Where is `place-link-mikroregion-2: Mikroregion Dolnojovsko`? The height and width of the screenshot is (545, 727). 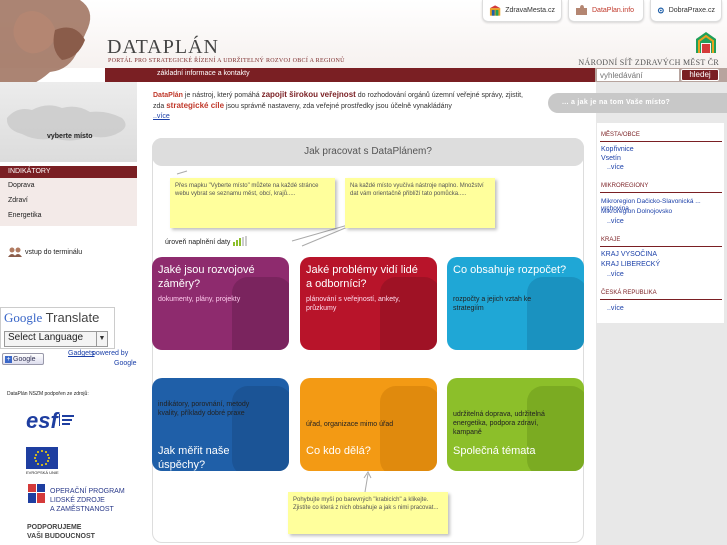 place-link-mikroregion-2: Mikroregion Dolnojovsko is located at coordinates (636, 211).